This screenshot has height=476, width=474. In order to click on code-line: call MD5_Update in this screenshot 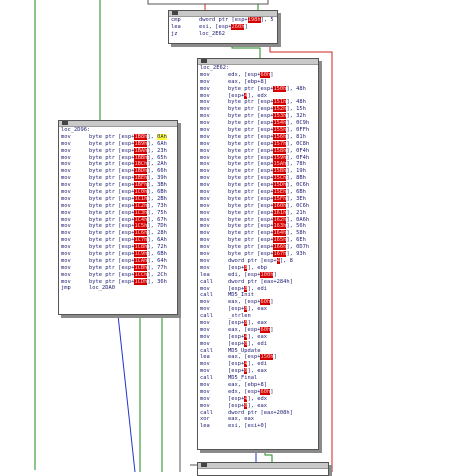, I will do `click(259, 351)`.